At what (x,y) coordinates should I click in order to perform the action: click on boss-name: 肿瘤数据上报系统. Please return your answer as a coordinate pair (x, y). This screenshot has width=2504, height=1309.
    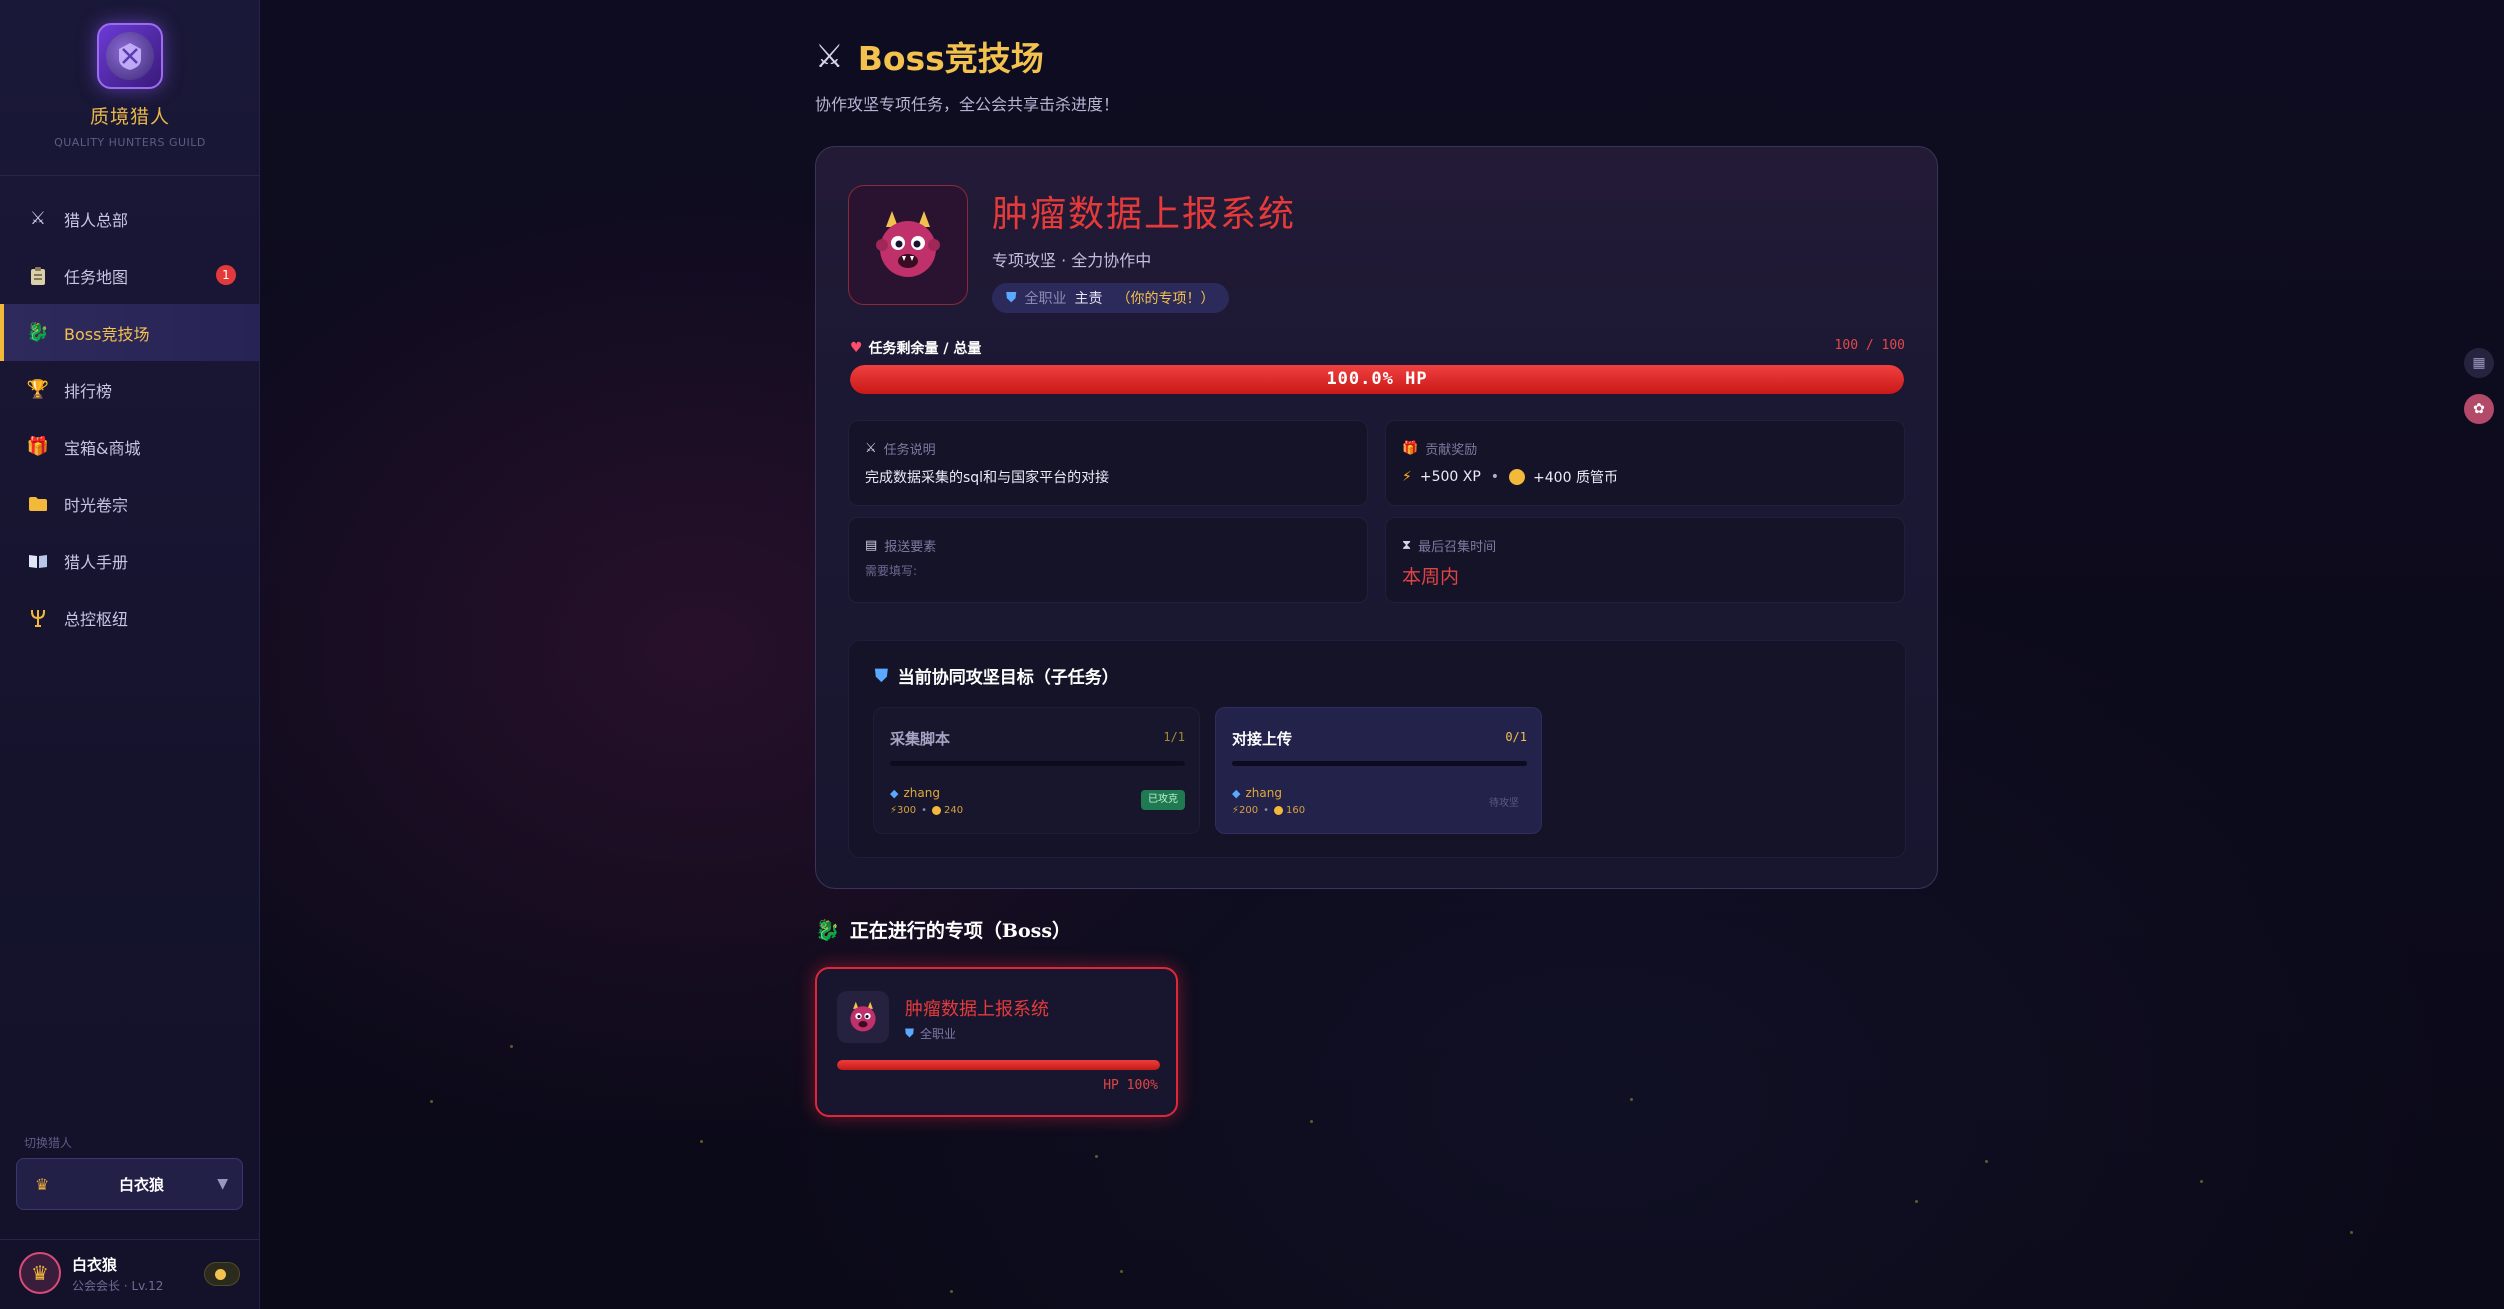
    Looking at the image, I should click on (1144, 214).